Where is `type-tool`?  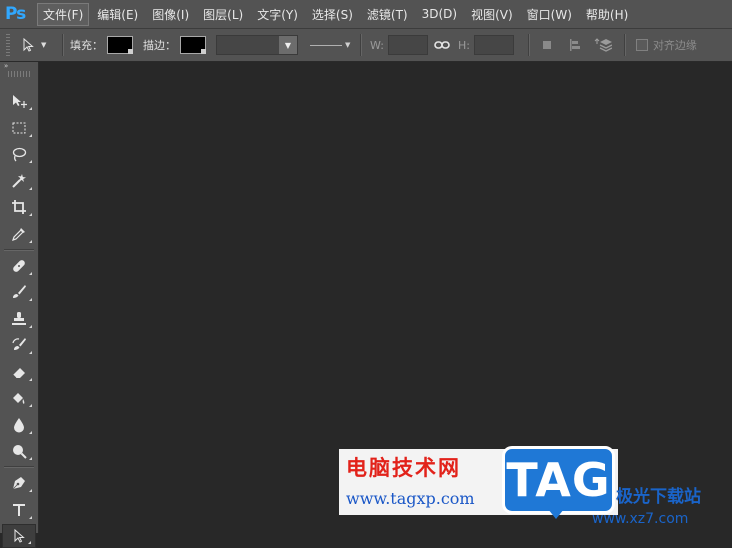 type-tool is located at coordinates (19, 510).